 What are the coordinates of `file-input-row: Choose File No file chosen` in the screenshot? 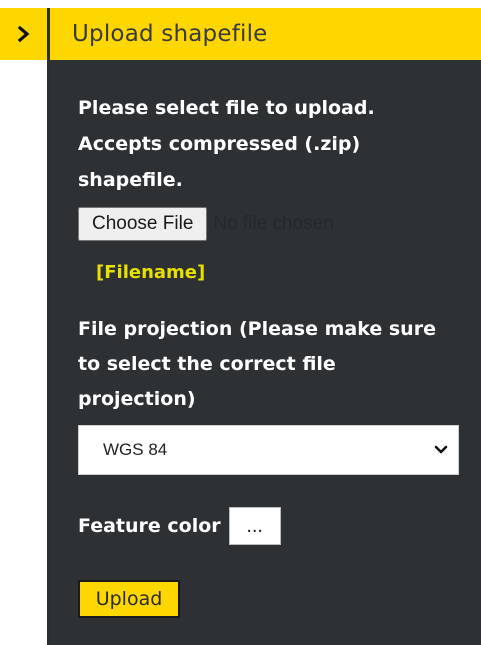 It's located at (206, 224).